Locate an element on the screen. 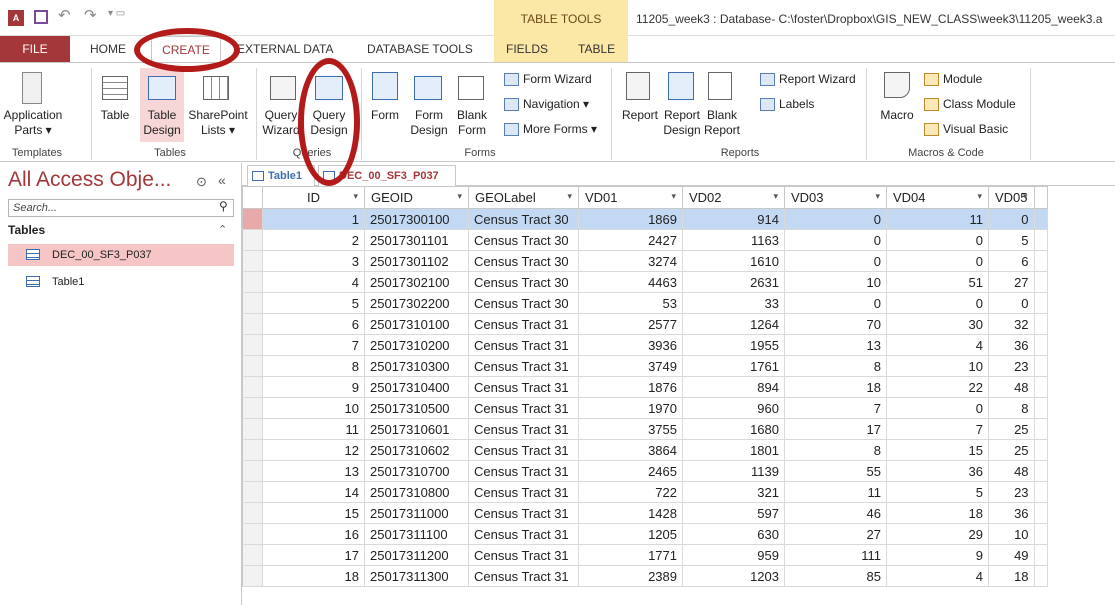 This screenshot has width=1115, height=605. cell-vd01: 4463 is located at coordinates (630, 282).